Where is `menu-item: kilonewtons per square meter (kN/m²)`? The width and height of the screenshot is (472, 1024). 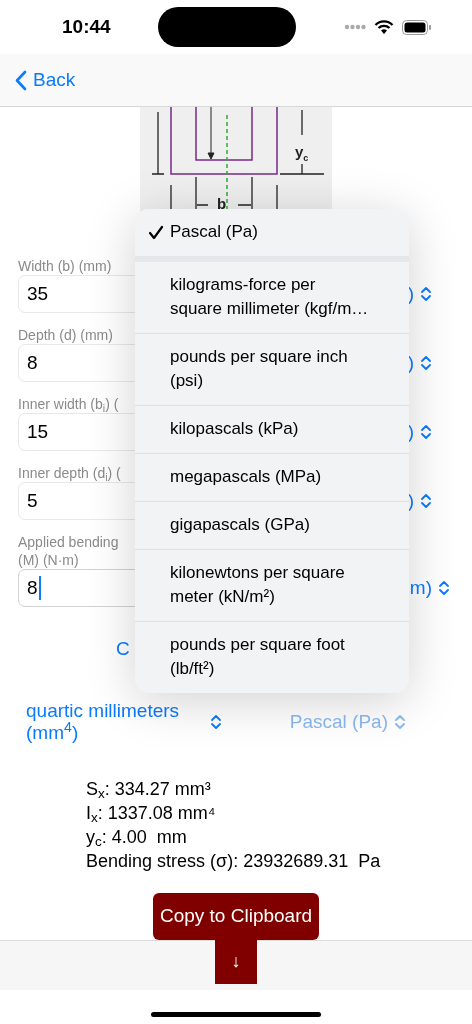 menu-item: kilonewtons per square meter (kN/m²) is located at coordinates (272, 585).